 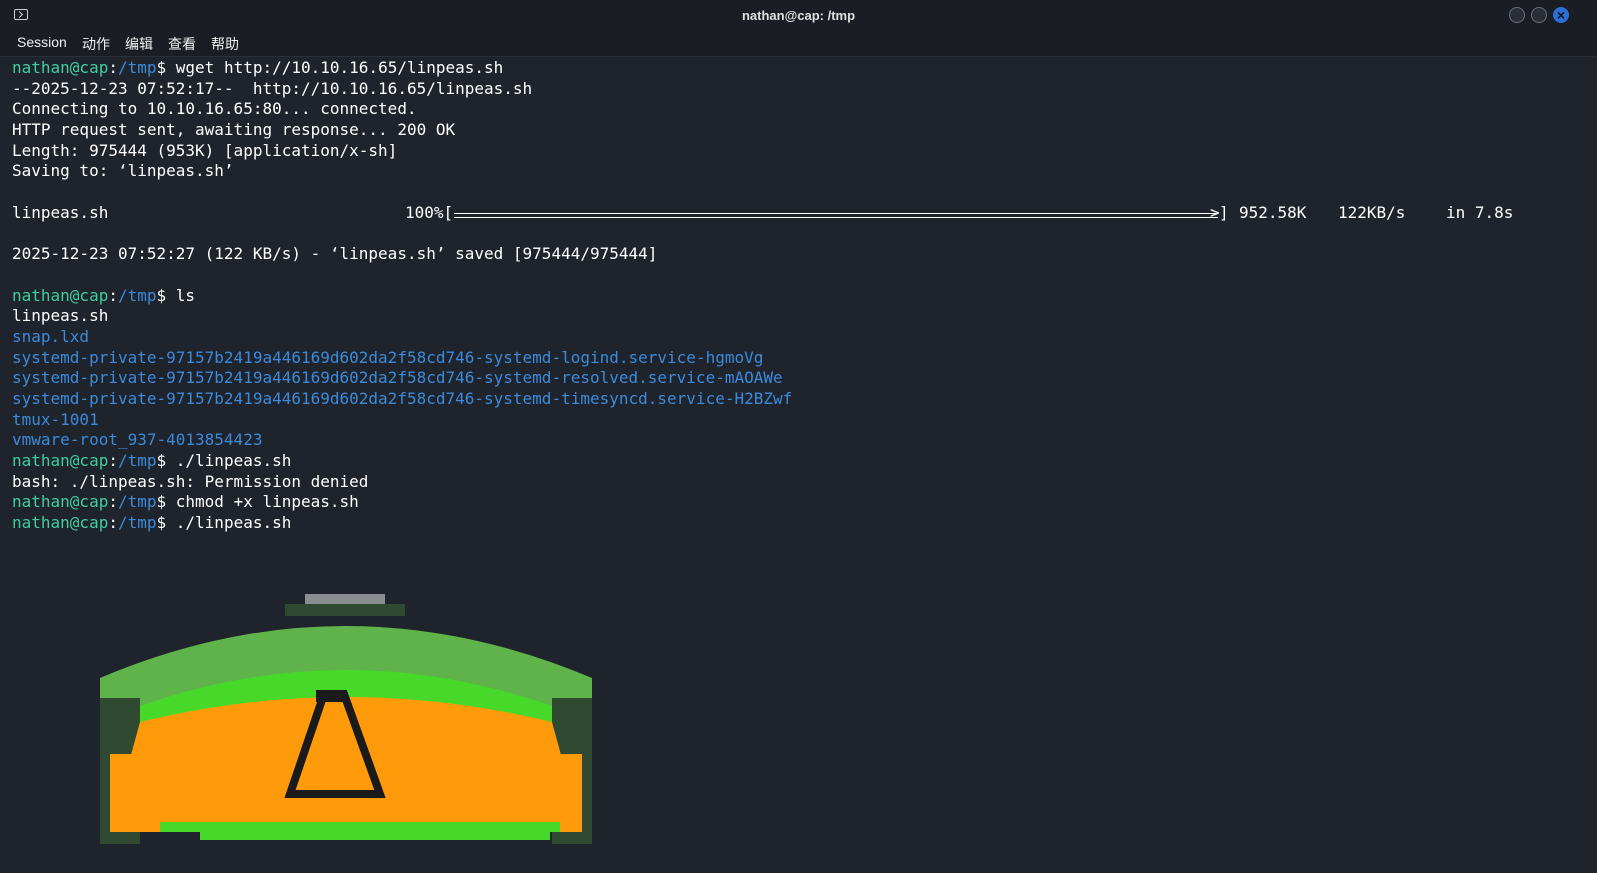 I want to click on menu-help: 帮助, so click(x=225, y=44).